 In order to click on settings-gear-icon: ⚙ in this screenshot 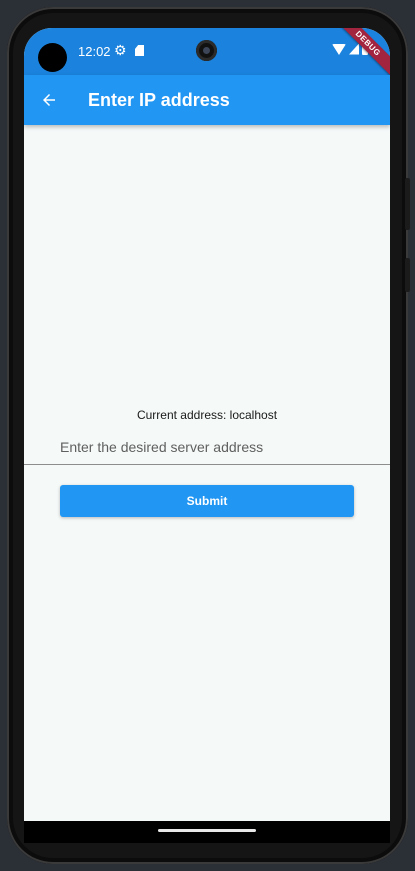, I will do `click(120, 50)`.